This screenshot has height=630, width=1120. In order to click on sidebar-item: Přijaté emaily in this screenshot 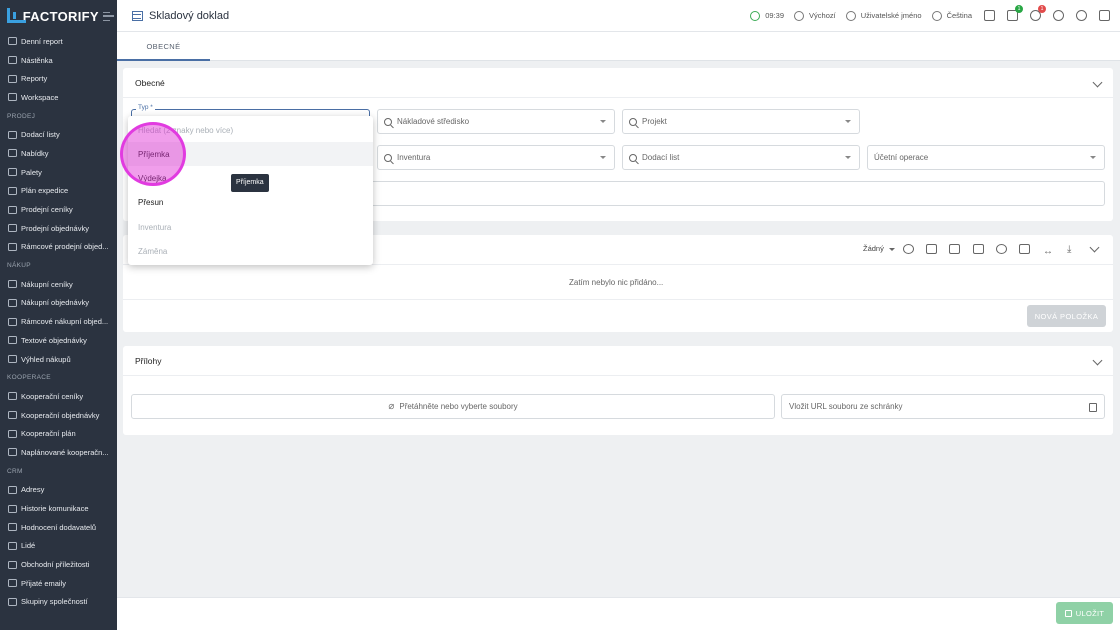, I will do `click(58, 583)`.